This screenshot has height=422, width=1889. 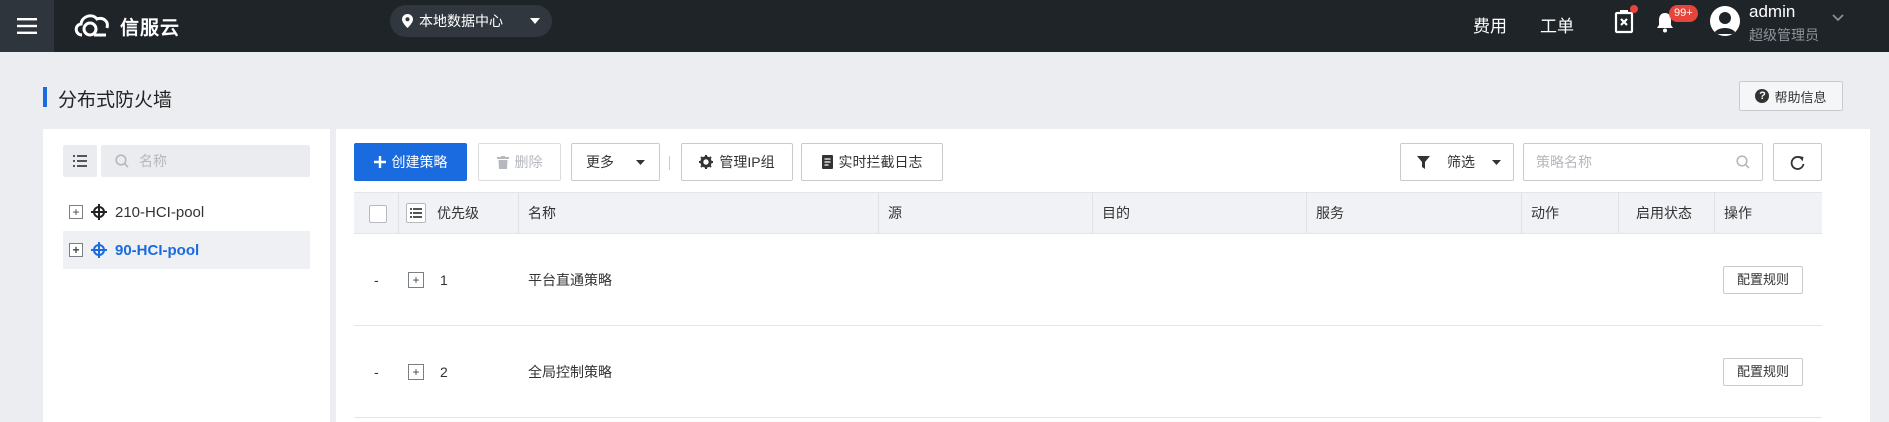 I want to click on title-accent-bar, so click(x=45, y=97).